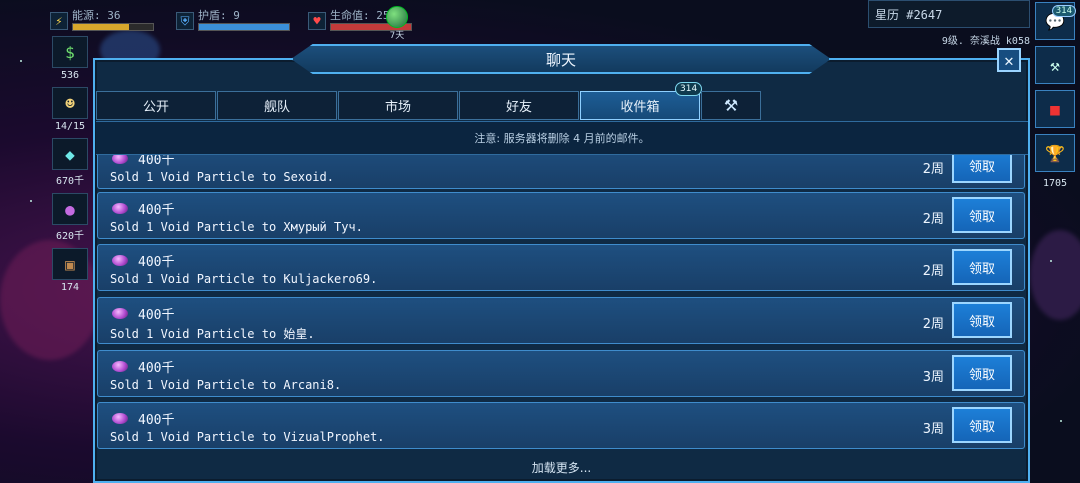 Image resolution: width=1080 pixels, height=483 pixels. Describe the element at coordinates (70, 287) in the screenshot. I see `resource-value: 174` at that location.